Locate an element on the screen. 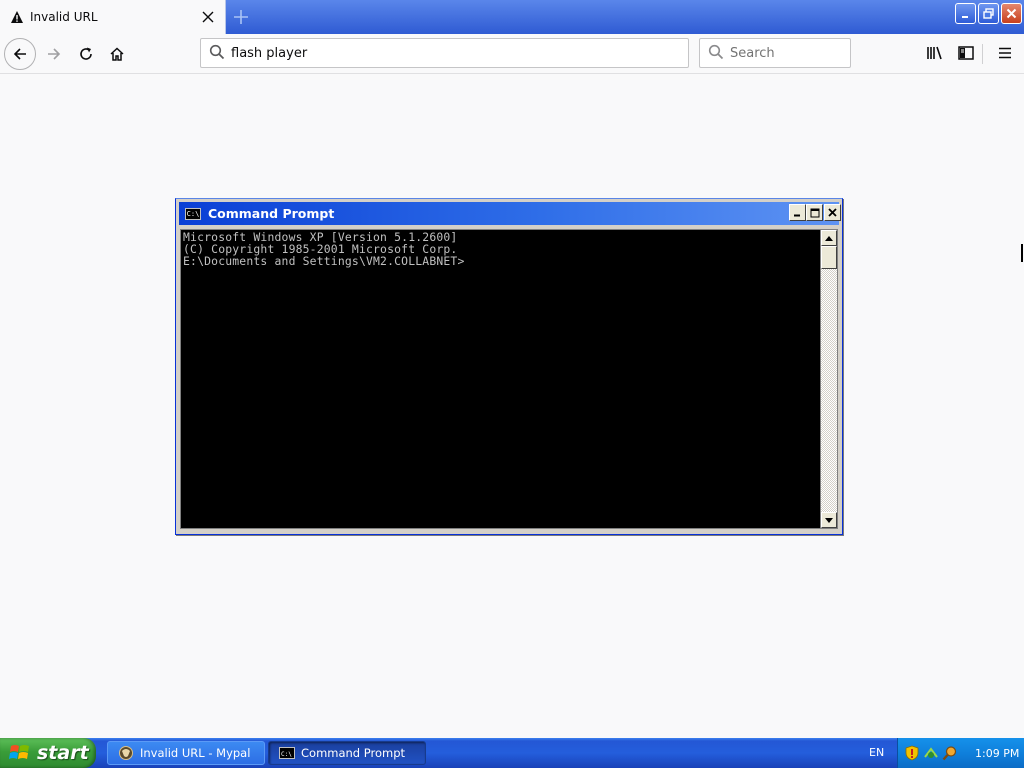  taskbar-item-mypal: Invalid URL - Mypal is located at coordinates (186, 753).